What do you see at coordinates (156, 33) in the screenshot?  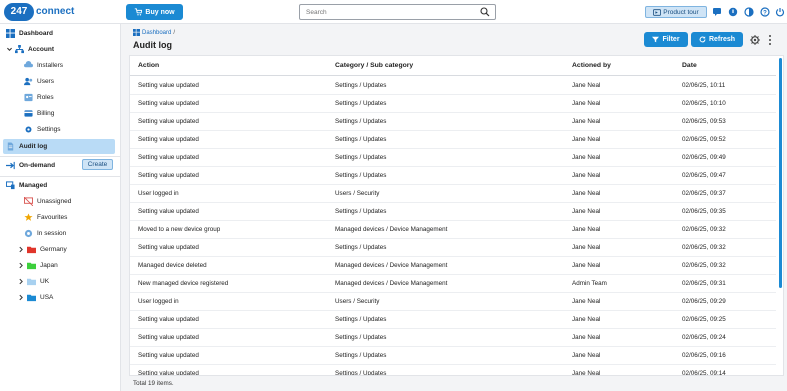 I see `breadcrumb-dashboard-link: Dashboard` at bounding box center [156, 33].